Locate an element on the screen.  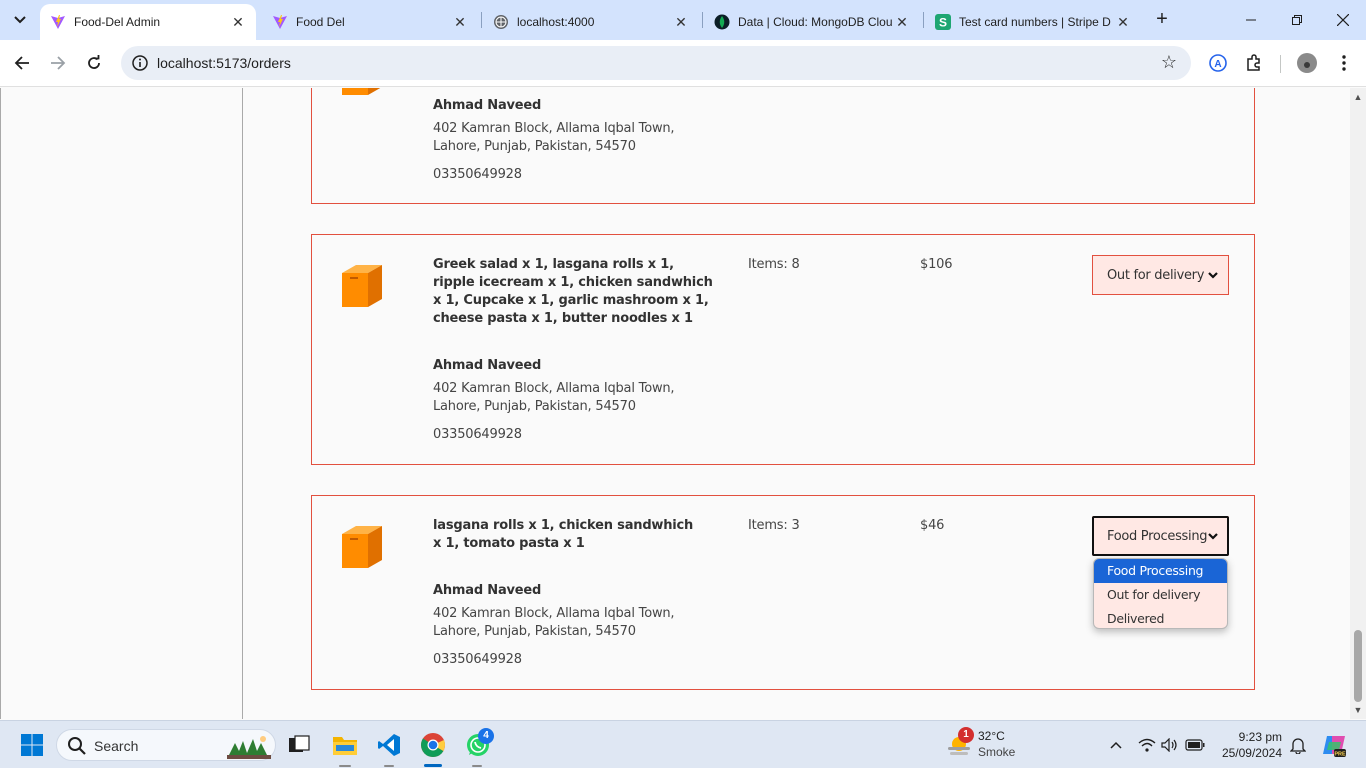
minimize-button is located at coordinates (1251, 20).